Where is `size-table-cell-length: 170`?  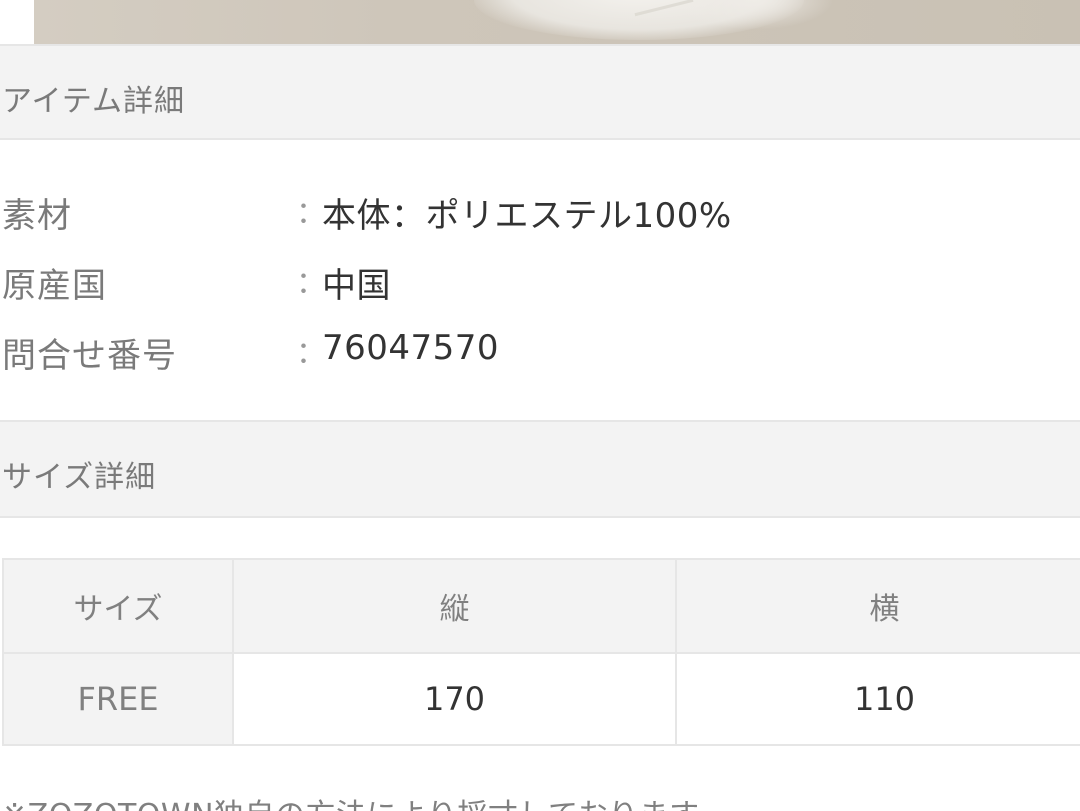 size-table-cell-length: 170 is located at coordinates (454, 699).